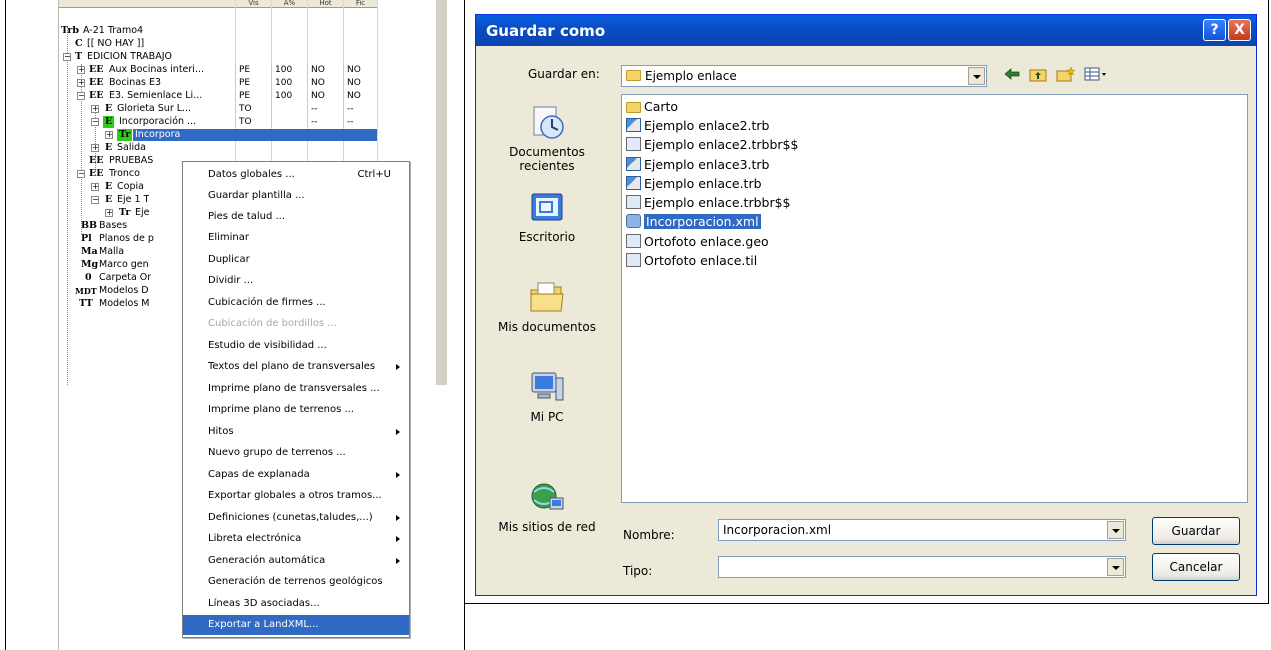 The image size is (1271, 650). Describe the element at coordinates (79, 43) in the screenshot. I see `tree-type-icon: C` at that location.